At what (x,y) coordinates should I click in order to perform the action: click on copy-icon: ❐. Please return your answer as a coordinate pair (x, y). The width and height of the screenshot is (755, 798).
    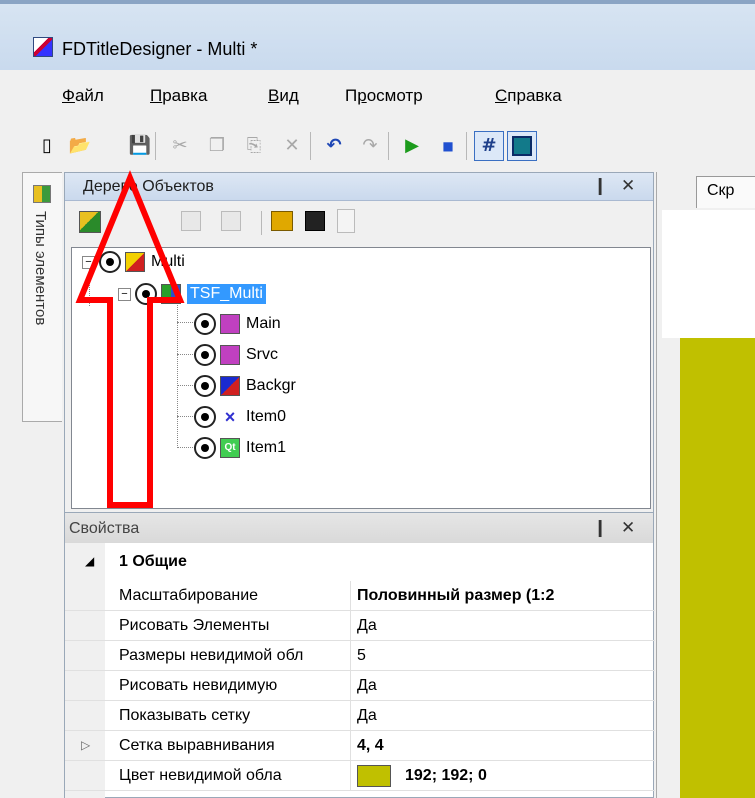
    Looking at the image, I should click on (217, 146).